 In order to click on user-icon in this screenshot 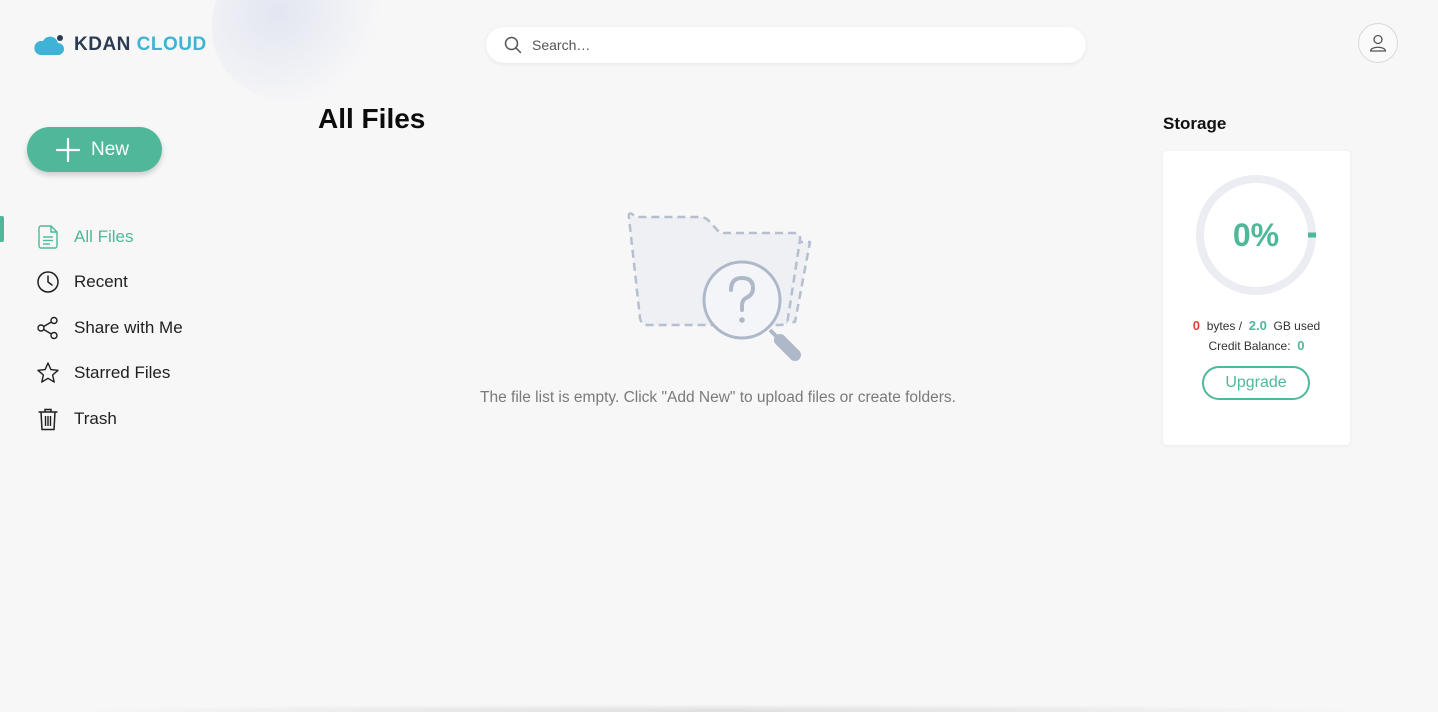, I will do `click(1378, 43)`.